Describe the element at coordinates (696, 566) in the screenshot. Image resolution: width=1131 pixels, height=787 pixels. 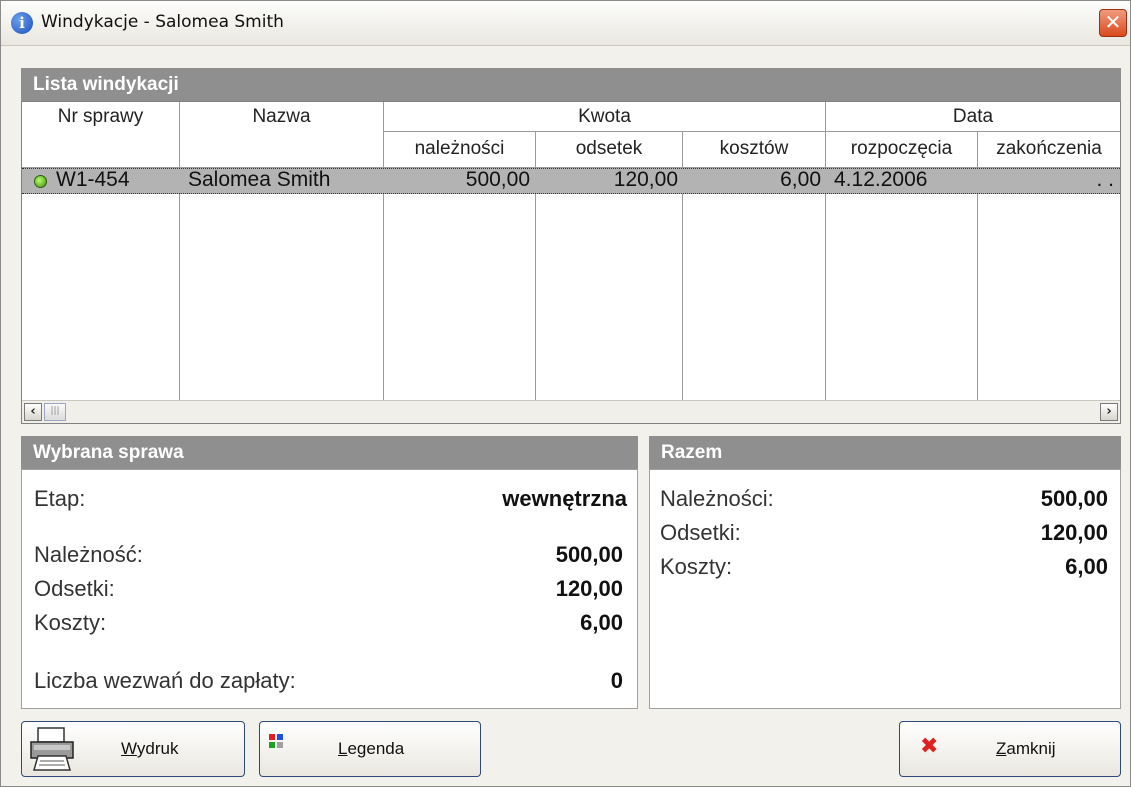
I see `total-koszty-label: Koszty:` at that location.